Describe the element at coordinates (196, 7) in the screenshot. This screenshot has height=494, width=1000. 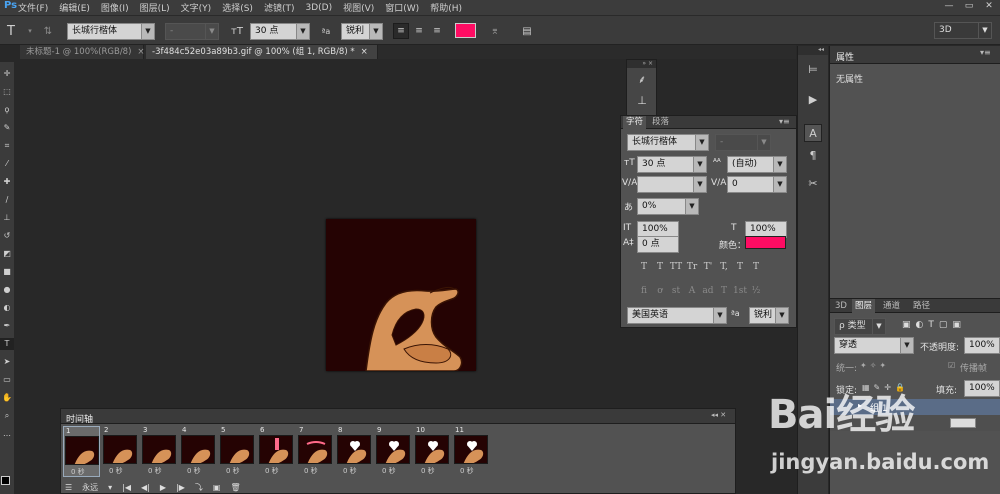
I see `menu-type: 文字(Y)` at that location.